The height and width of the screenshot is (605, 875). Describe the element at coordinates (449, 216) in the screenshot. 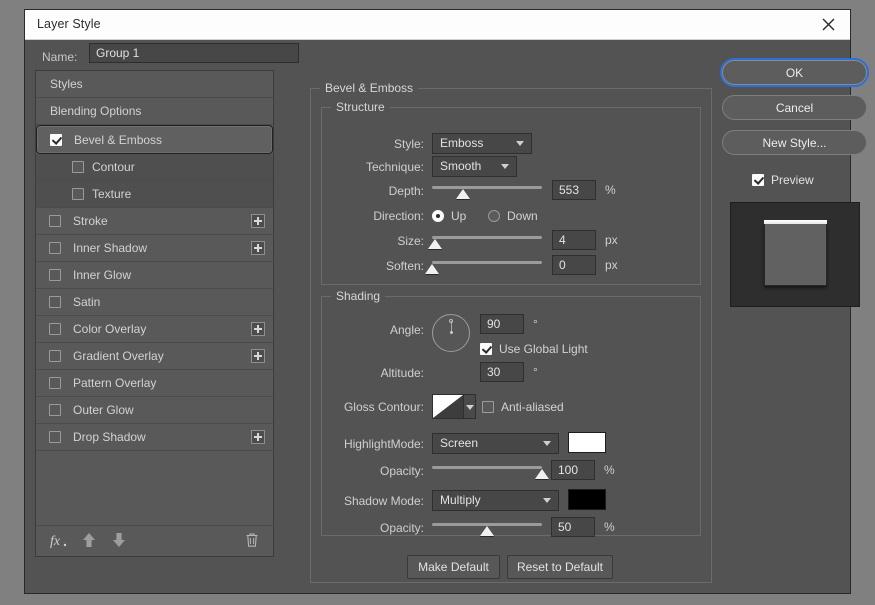

I see `direction-radio-up: Up` at that location.